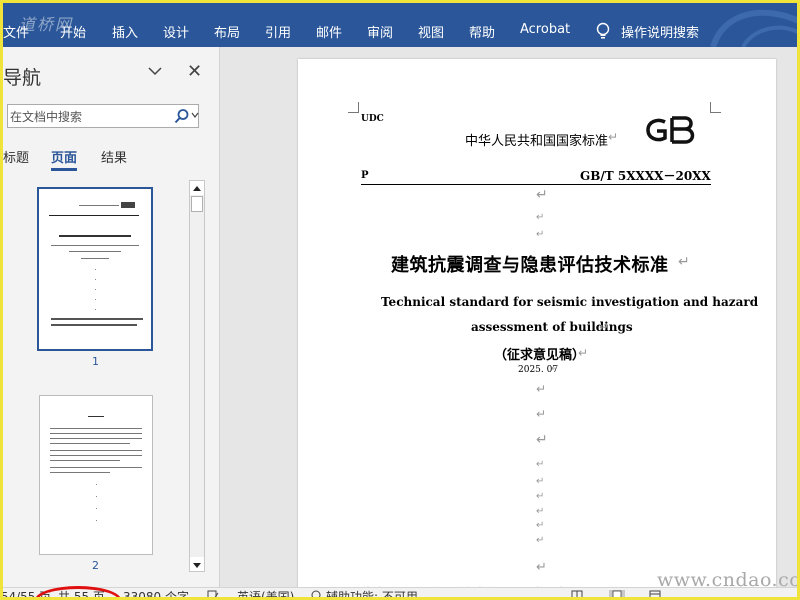 This screenshot has height=600, width=800. I want to click on doc-standard-code: GB/T 5XXXX－20XX, so click(645, 176).